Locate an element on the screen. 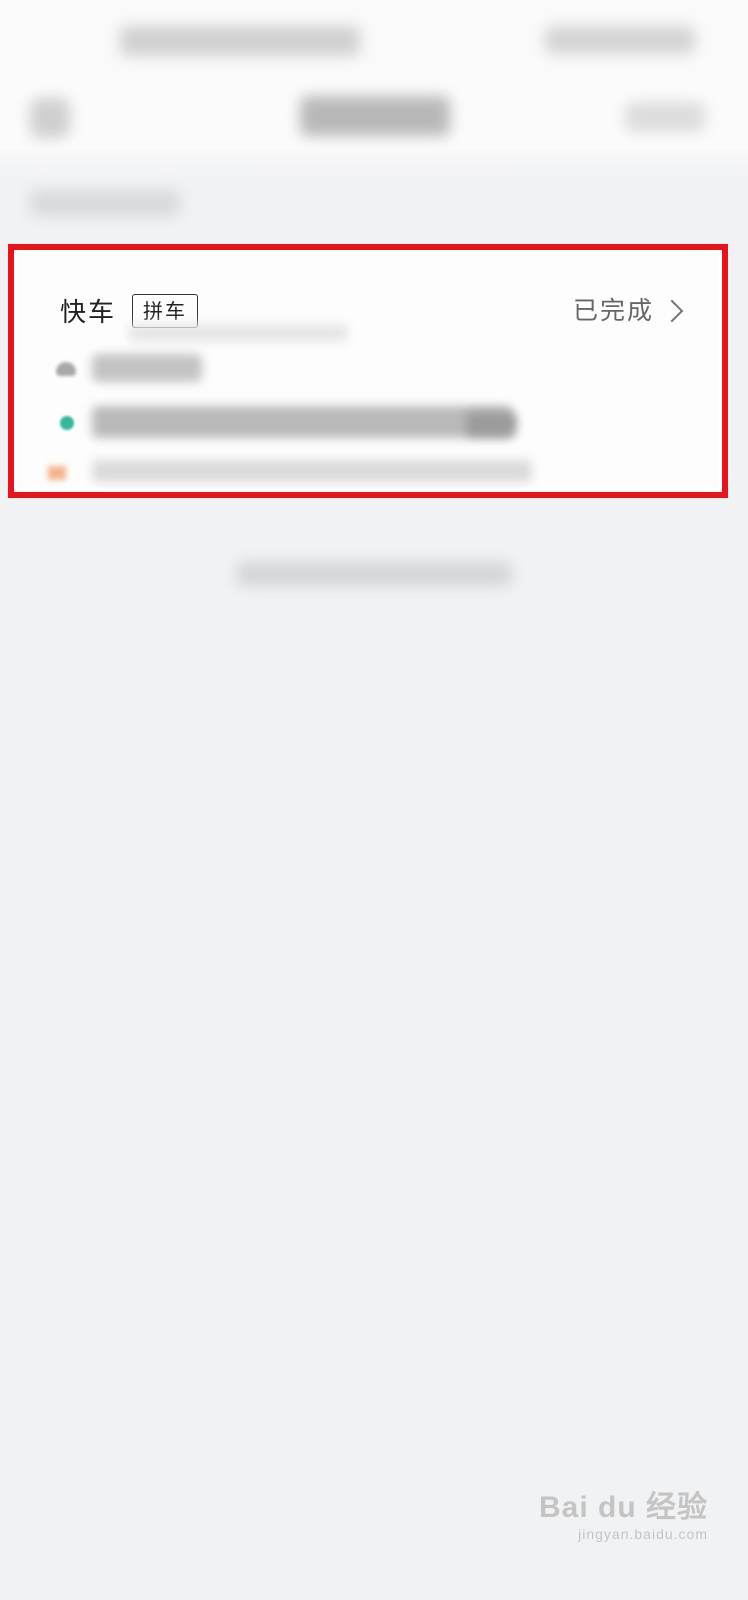 The height and width of the screenshot is (1600, 748). list-footer-obscured is located at coordinates (374, 574).